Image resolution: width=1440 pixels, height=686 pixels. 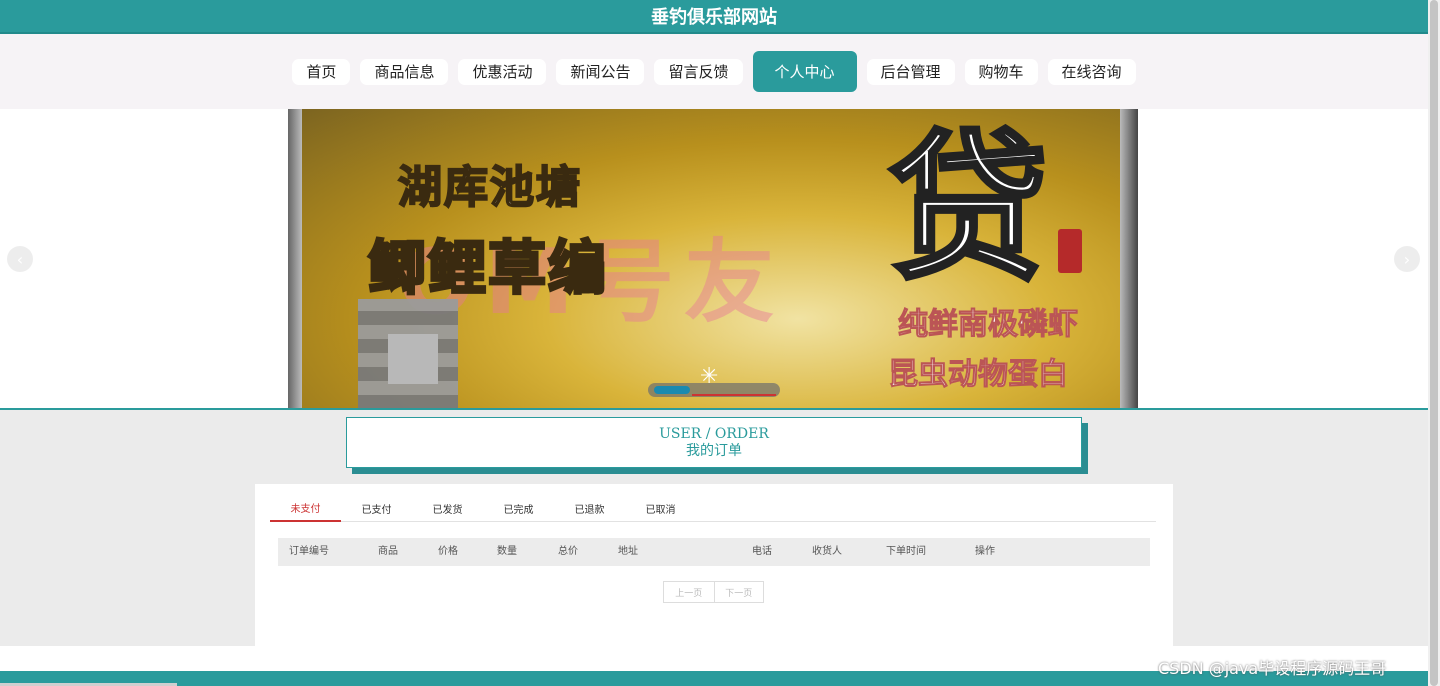 What do you see at coordinates (734, 395) in the screenshot?
I see `carousel-progress-line` at bounding box center [734, 395].